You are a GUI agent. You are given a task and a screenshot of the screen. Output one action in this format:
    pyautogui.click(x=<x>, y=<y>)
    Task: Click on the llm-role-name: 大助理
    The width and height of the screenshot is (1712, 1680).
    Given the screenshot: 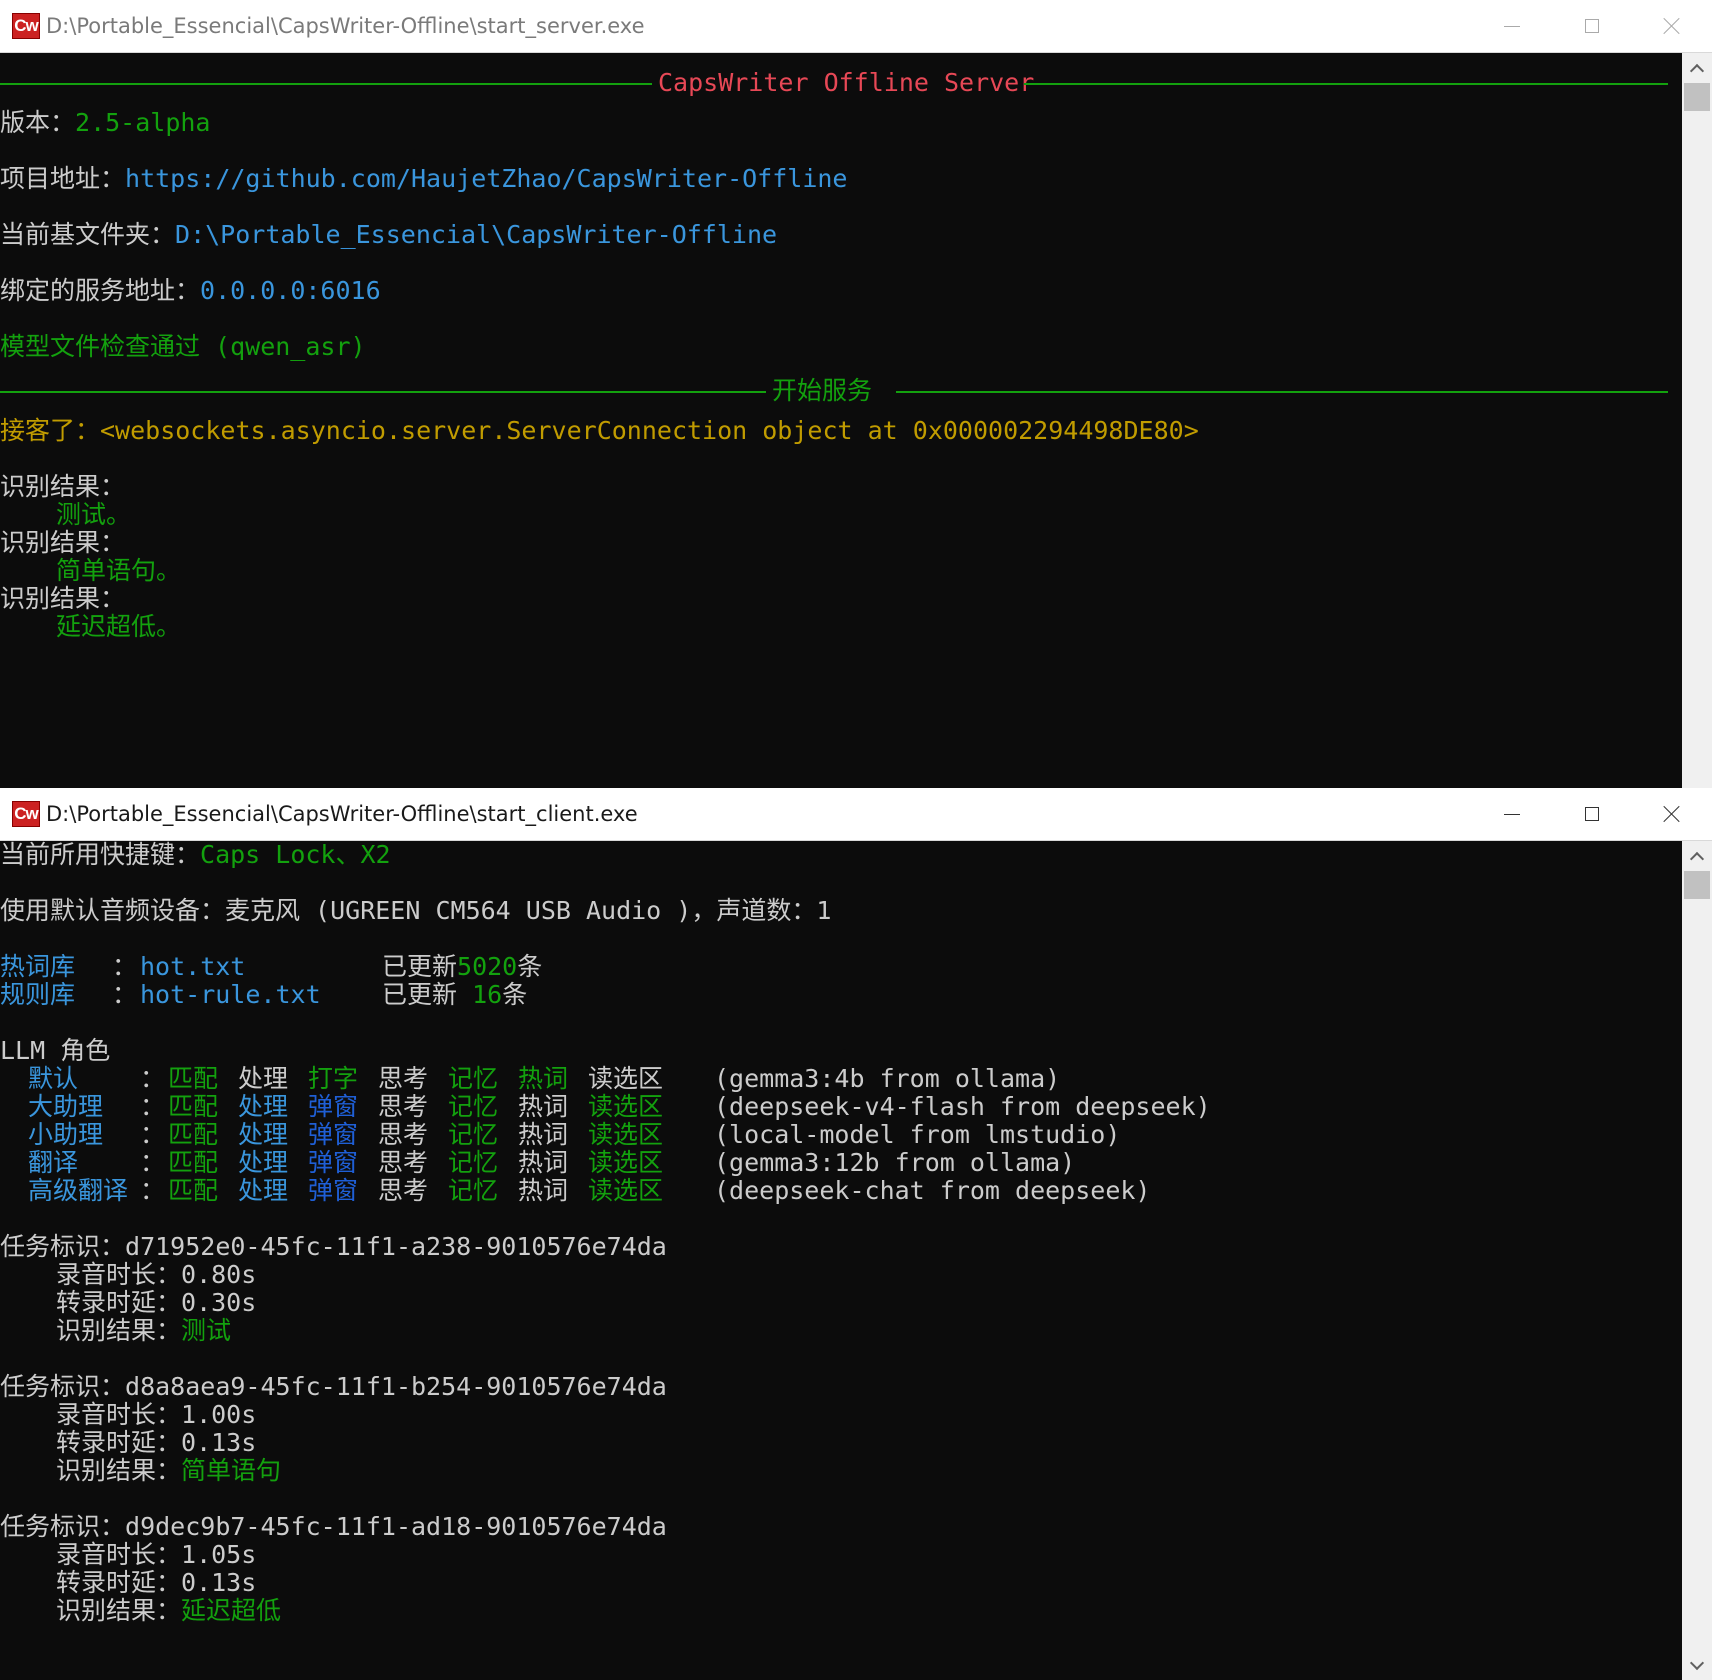 What is the action you would take?
    pyautogui.click(x=66, y=1106)
    